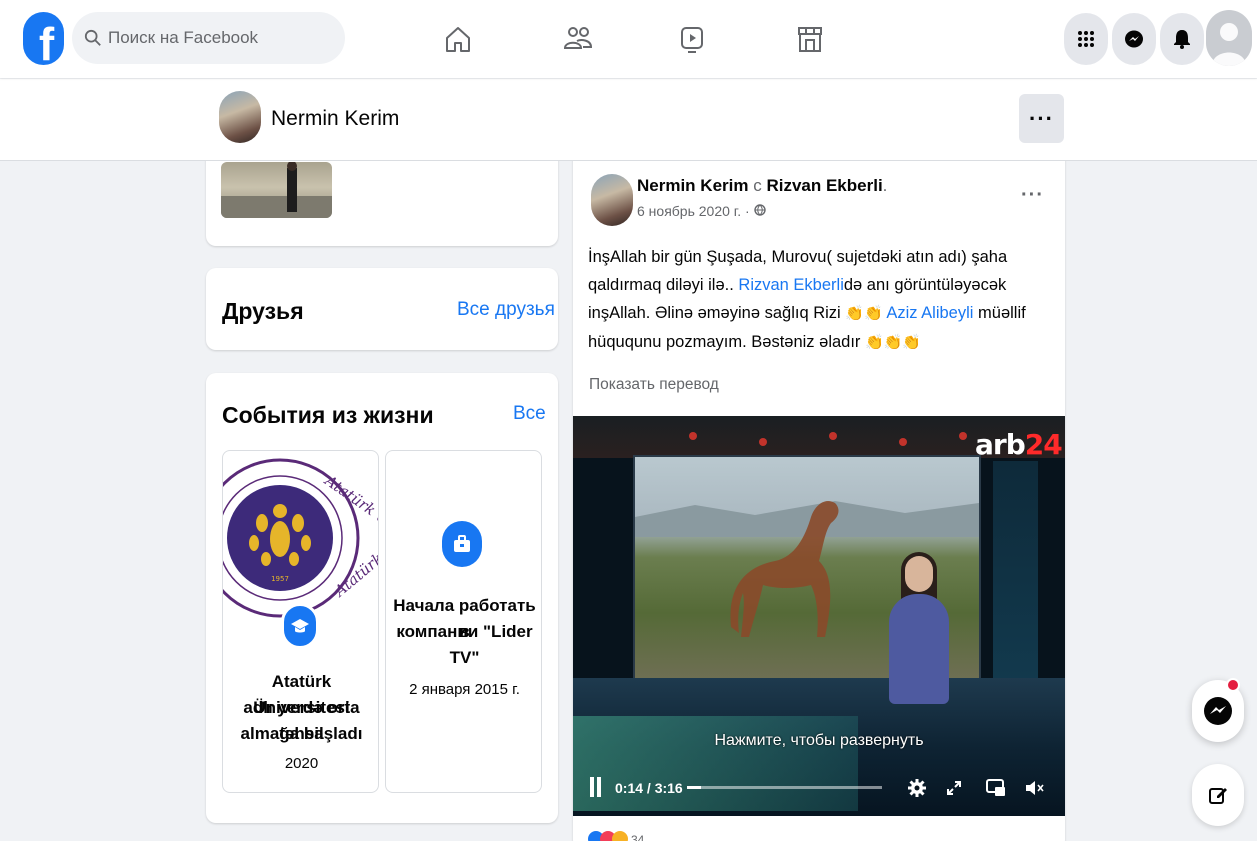  What do you see at coordinates (1041, 118) in the screenshot?
I see `profile-more-button: ···` at bounding box center [1041, 118].